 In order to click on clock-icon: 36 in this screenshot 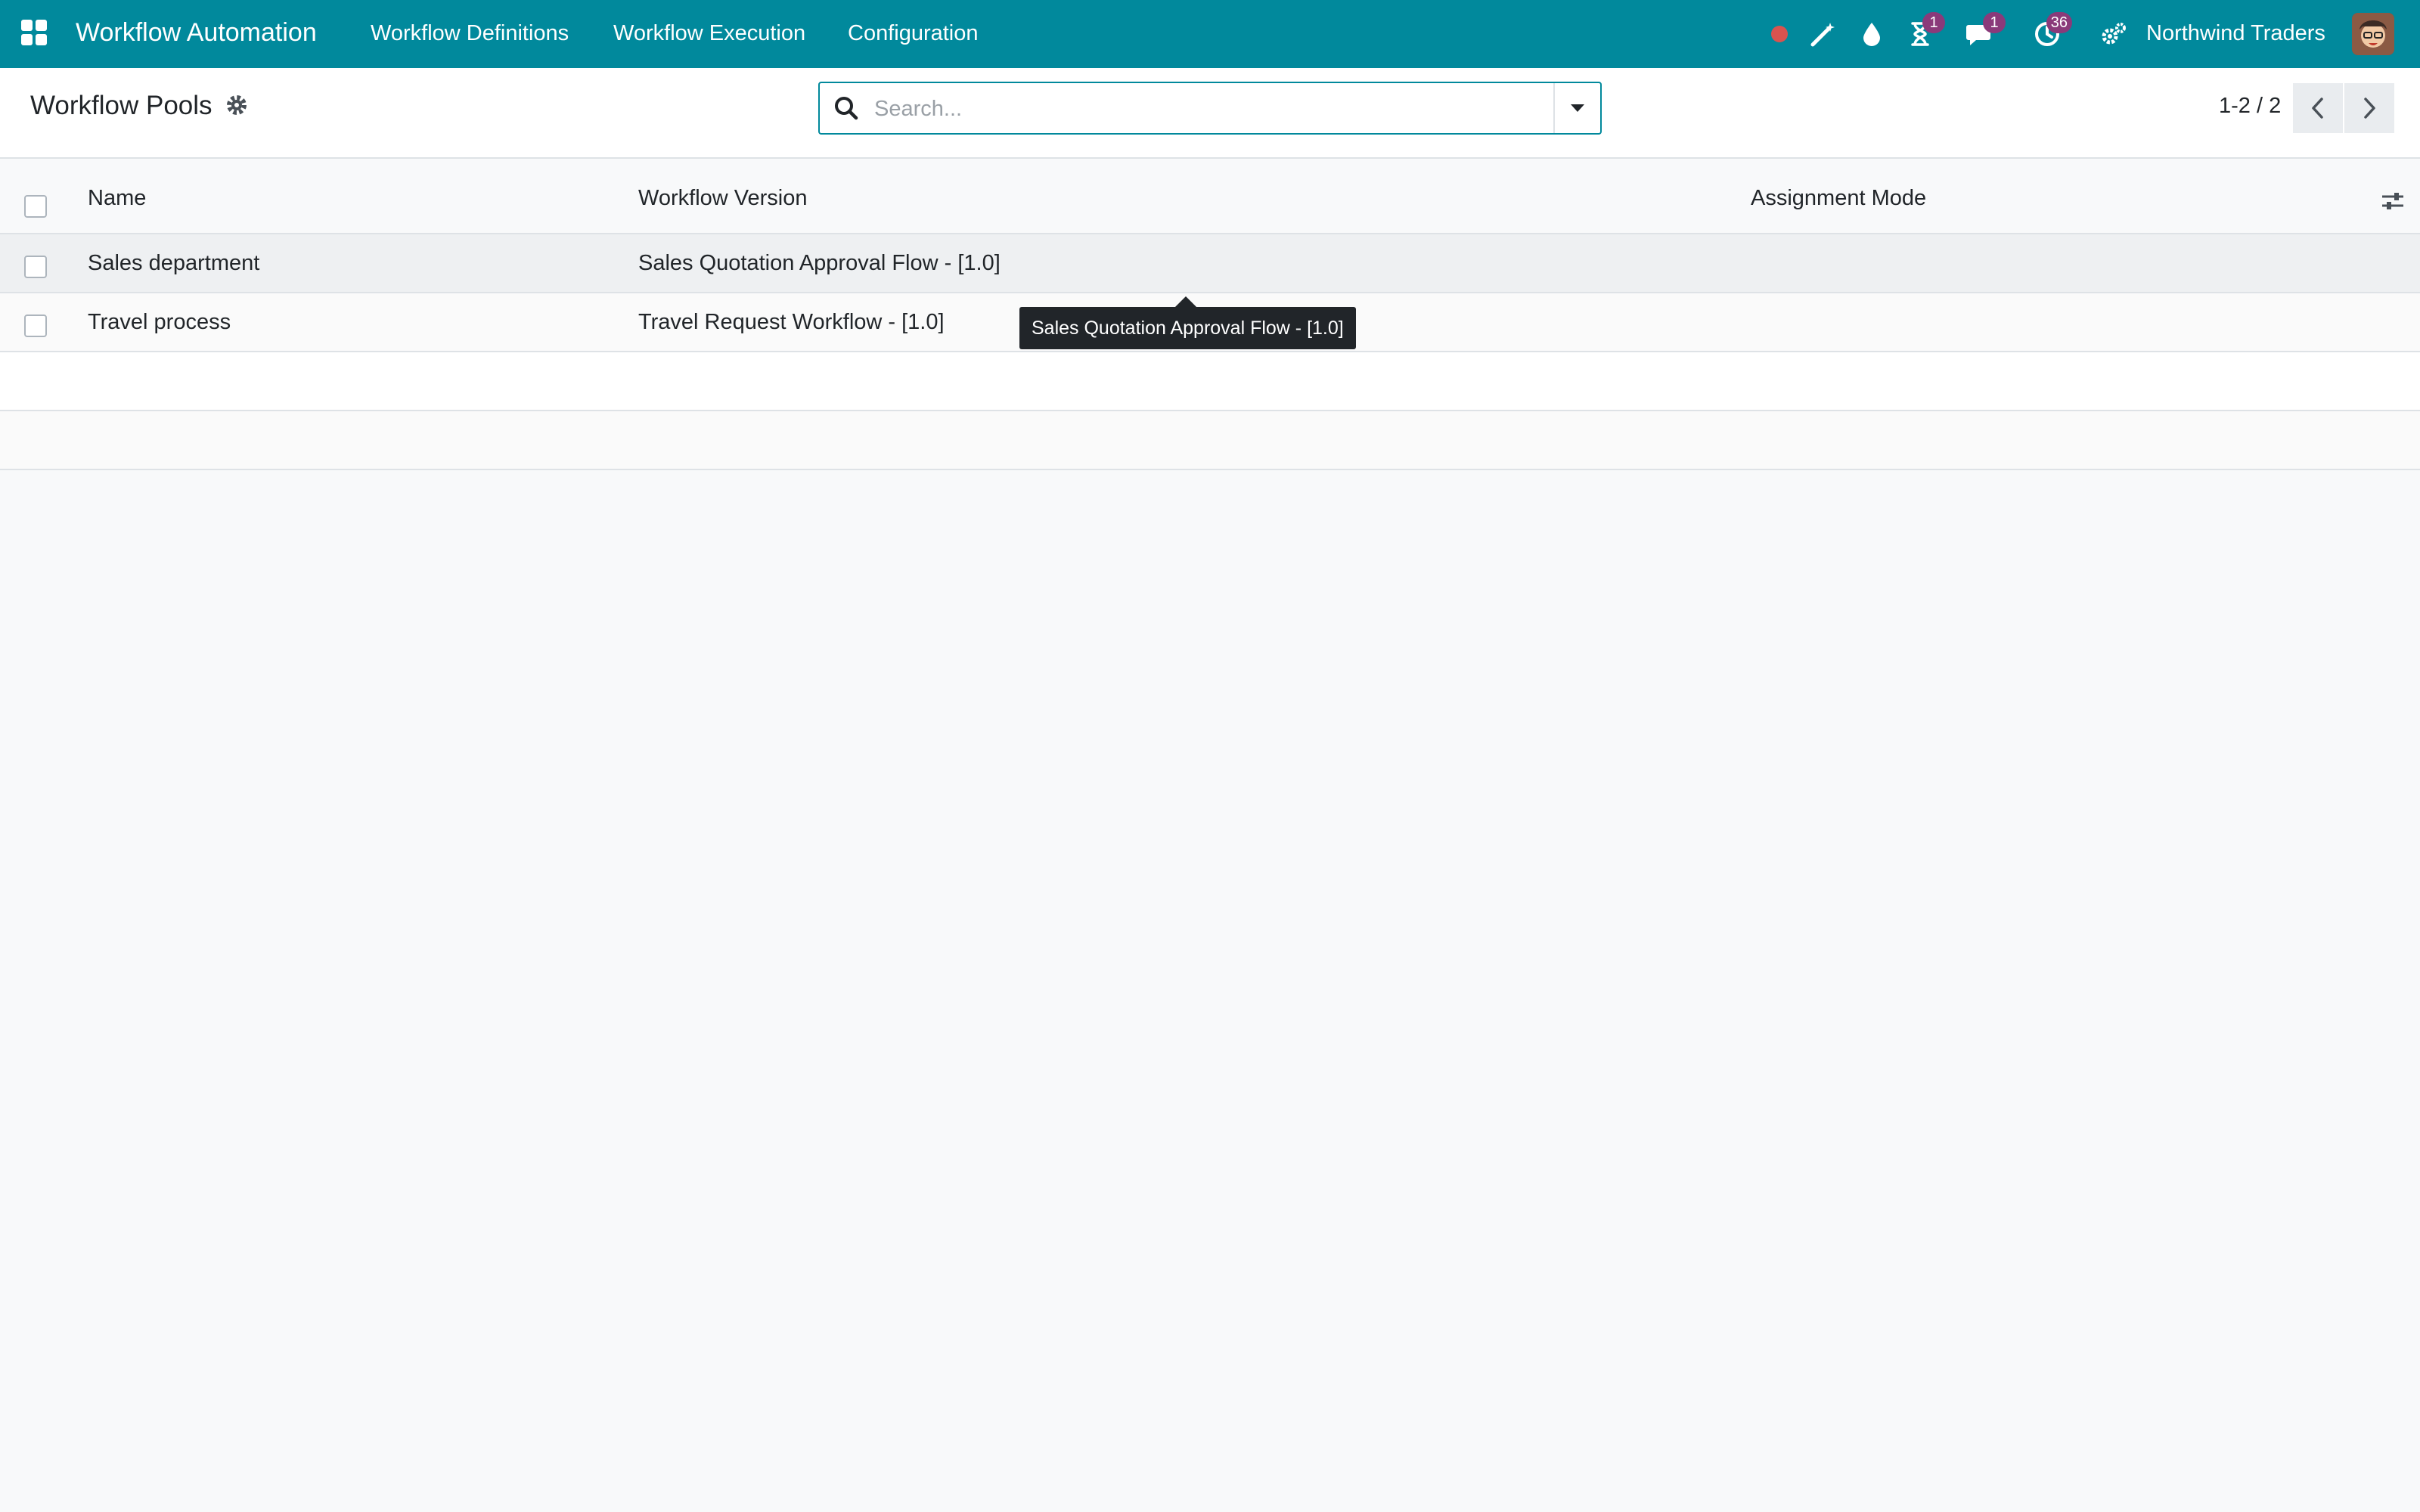, I will do `click(2051, 32)`.